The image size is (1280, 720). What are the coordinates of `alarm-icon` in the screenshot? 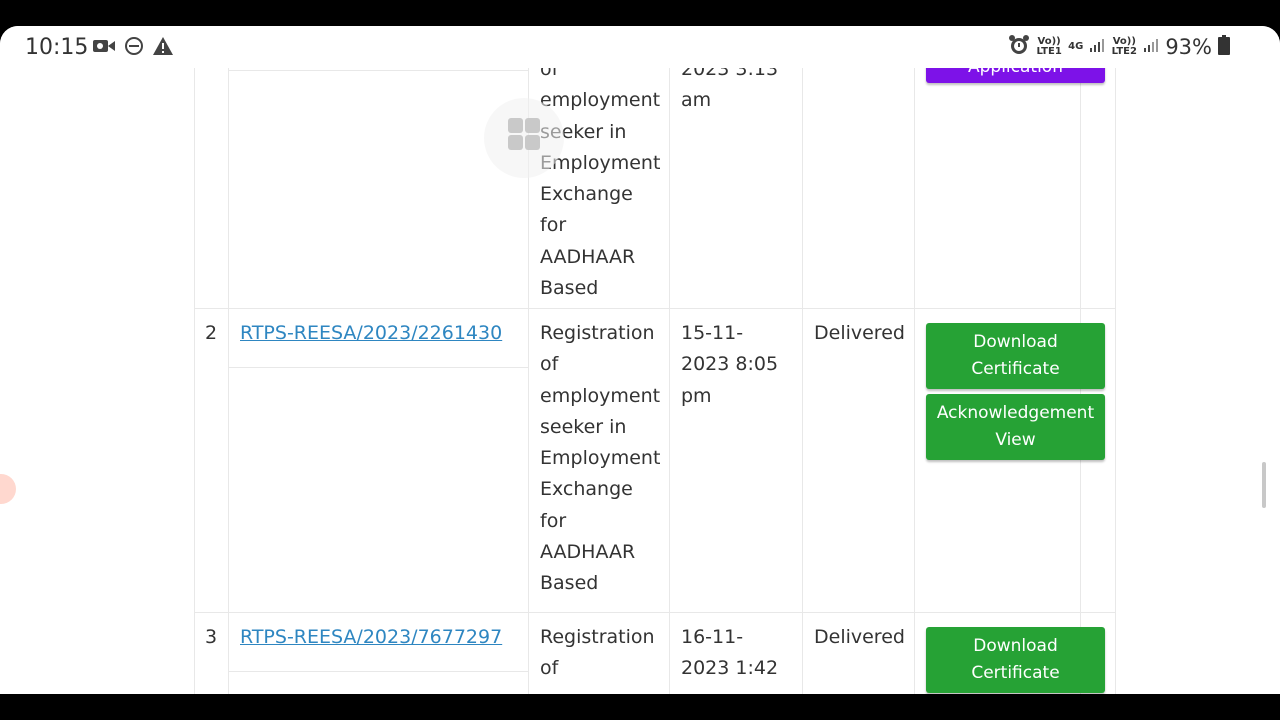 It's located at (1019, 47).